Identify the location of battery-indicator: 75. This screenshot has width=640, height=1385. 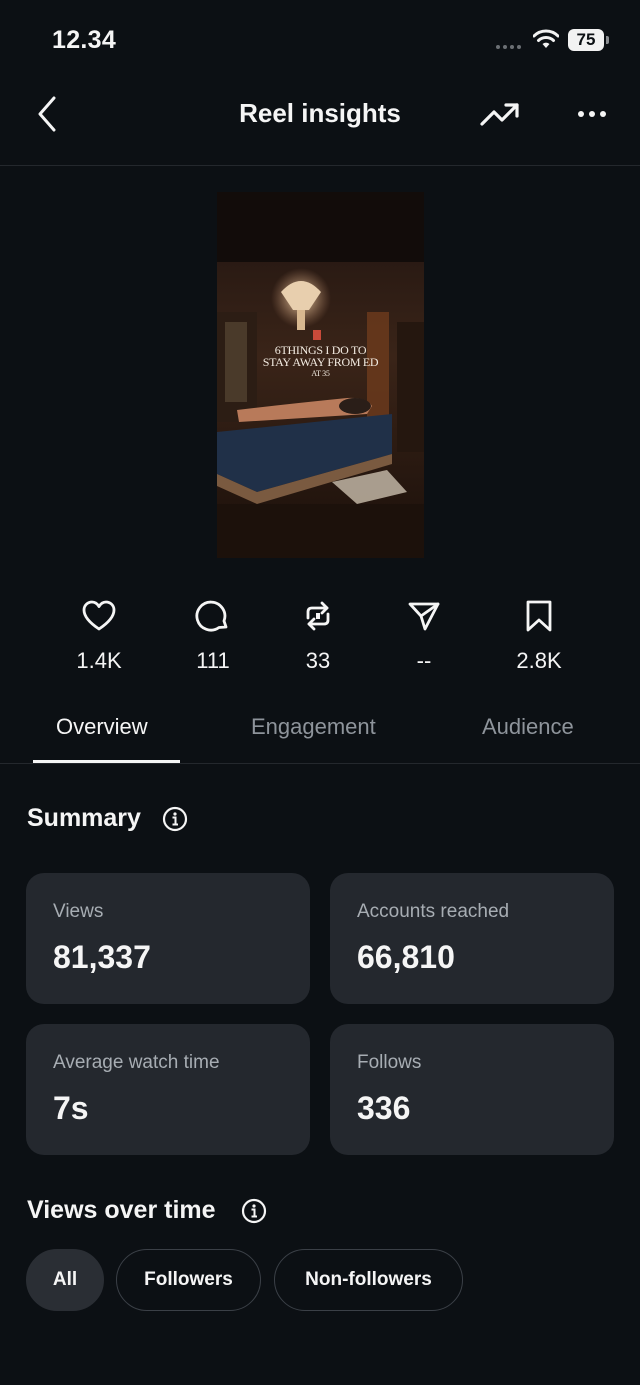
(586, 40).